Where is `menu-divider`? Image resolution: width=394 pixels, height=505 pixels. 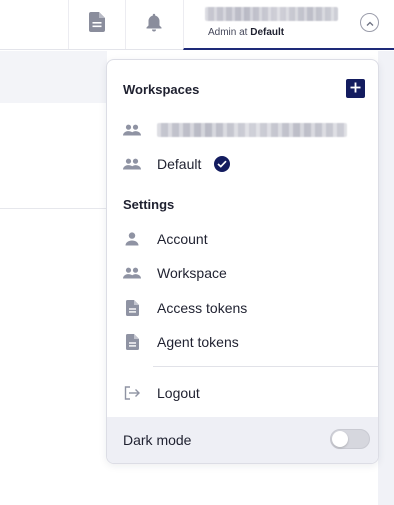 menu-divider is located at coordinates (265, 366).